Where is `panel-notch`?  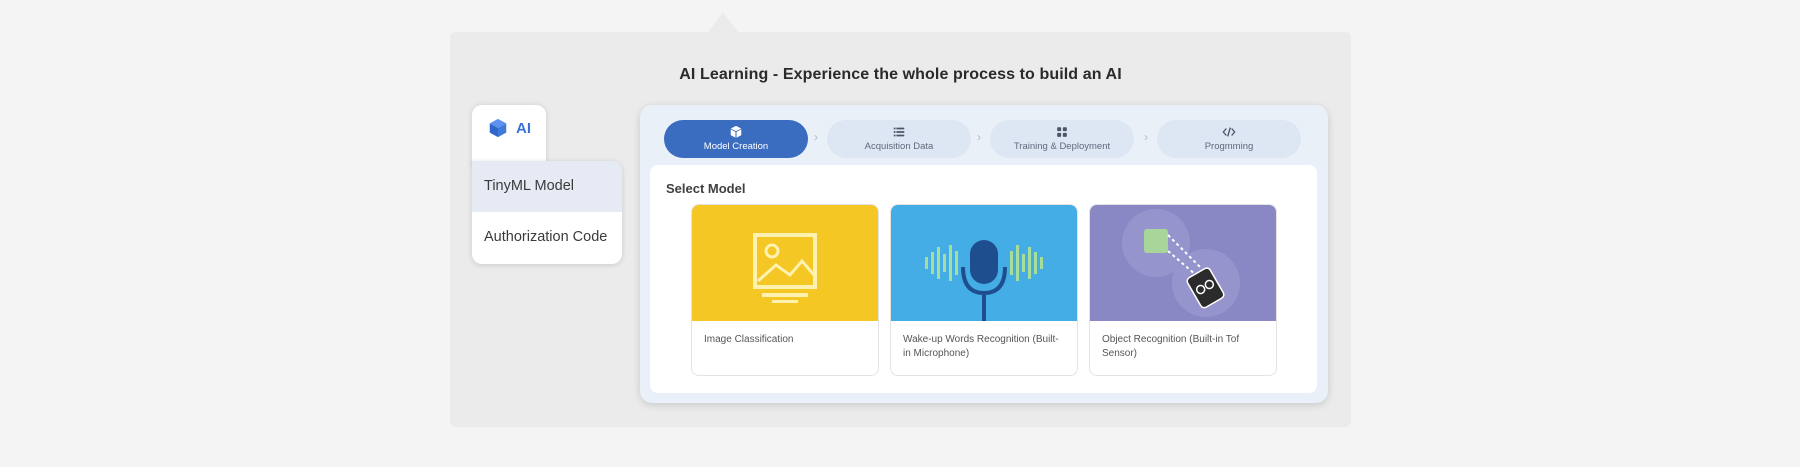 panel-notch is located at coordinates (723, 22).